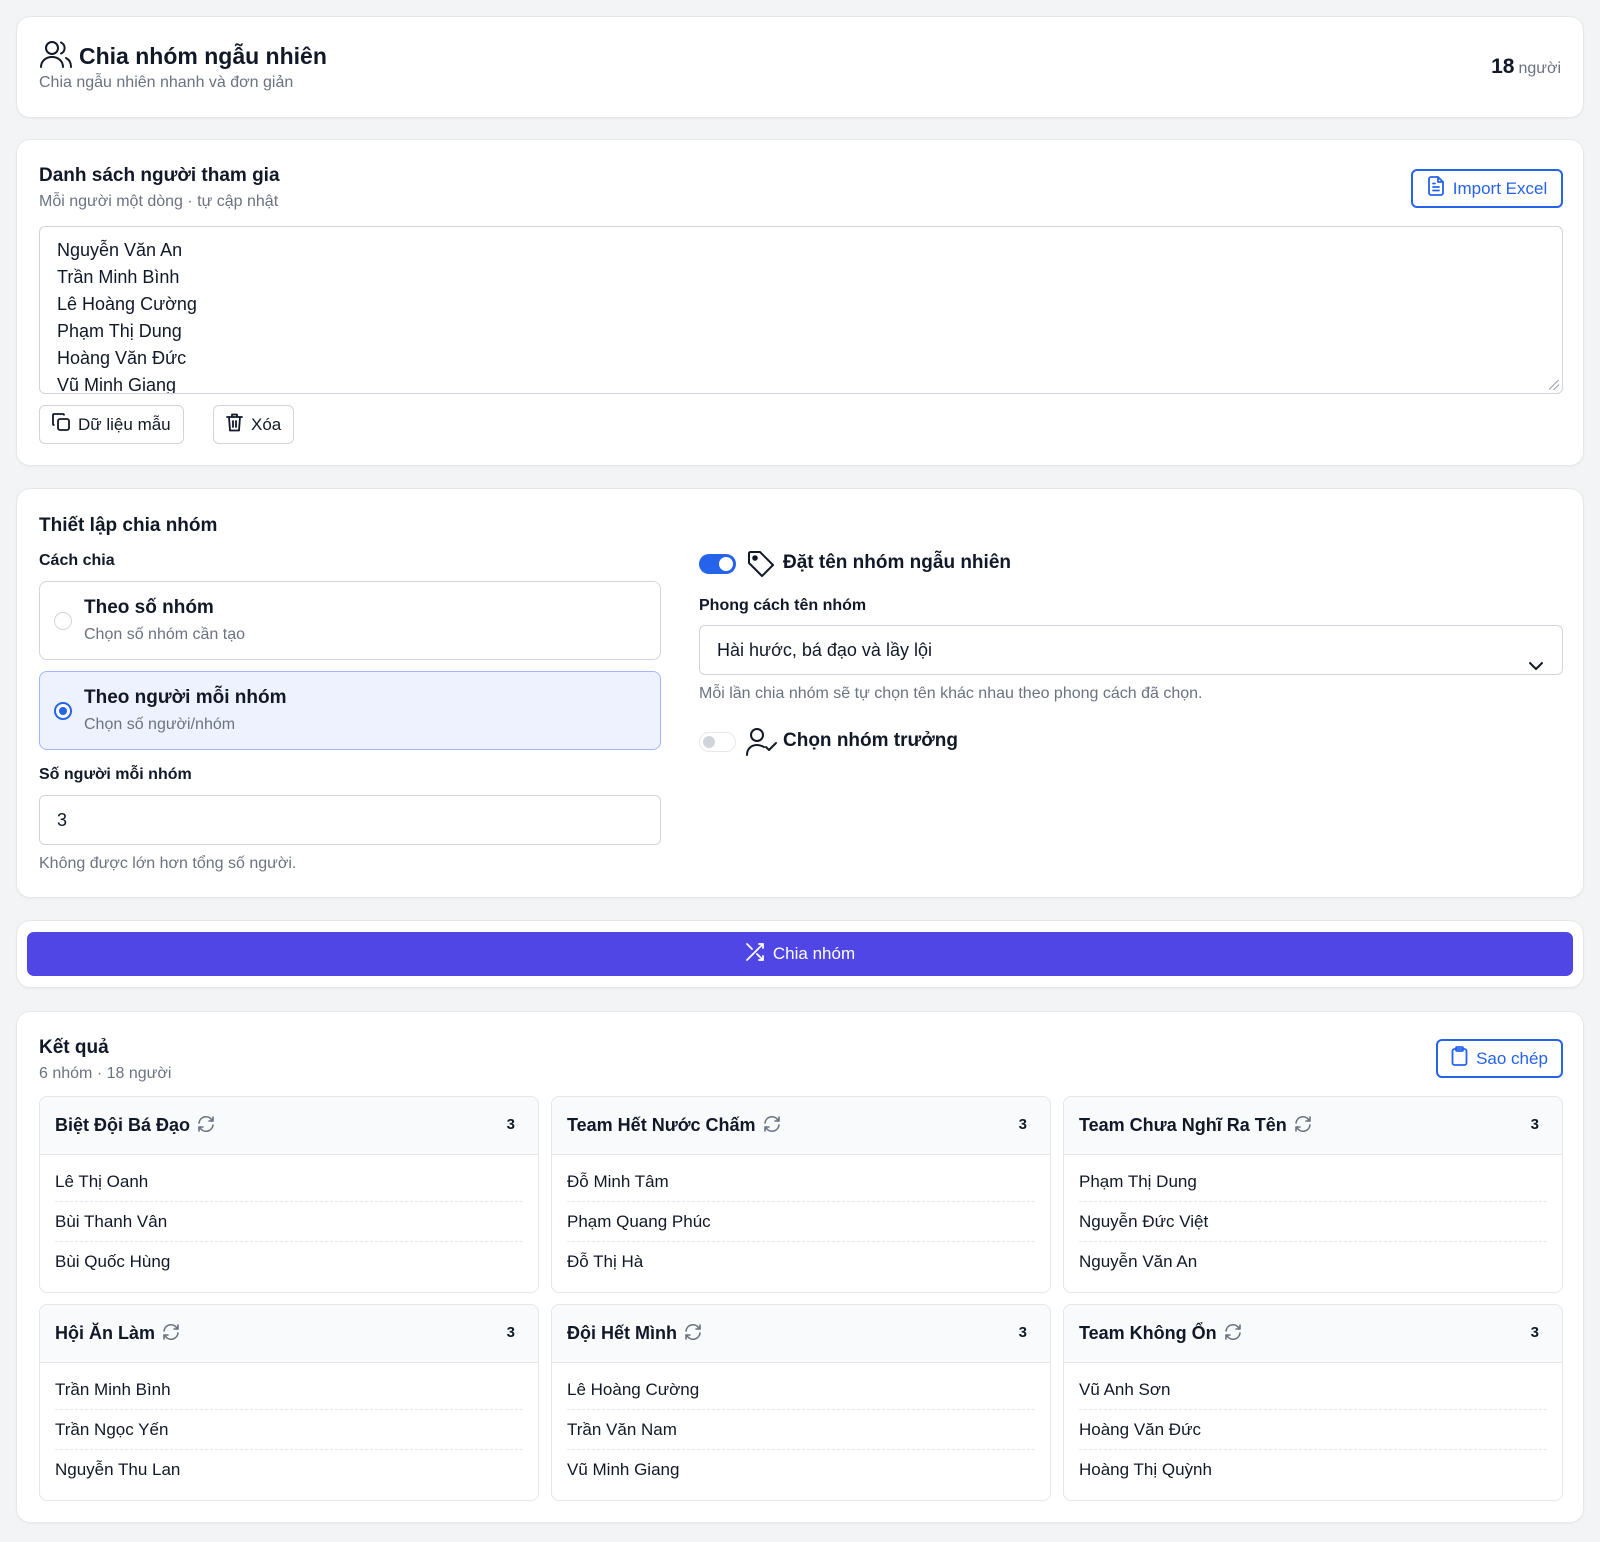 This screenshot has height=1542, width=1600. What do you see at coordinates (1131, 650) in the screenshot?
I see `style-select: Hài hước, bá đạo và lầy lội` at bounding box center [1131, 650].